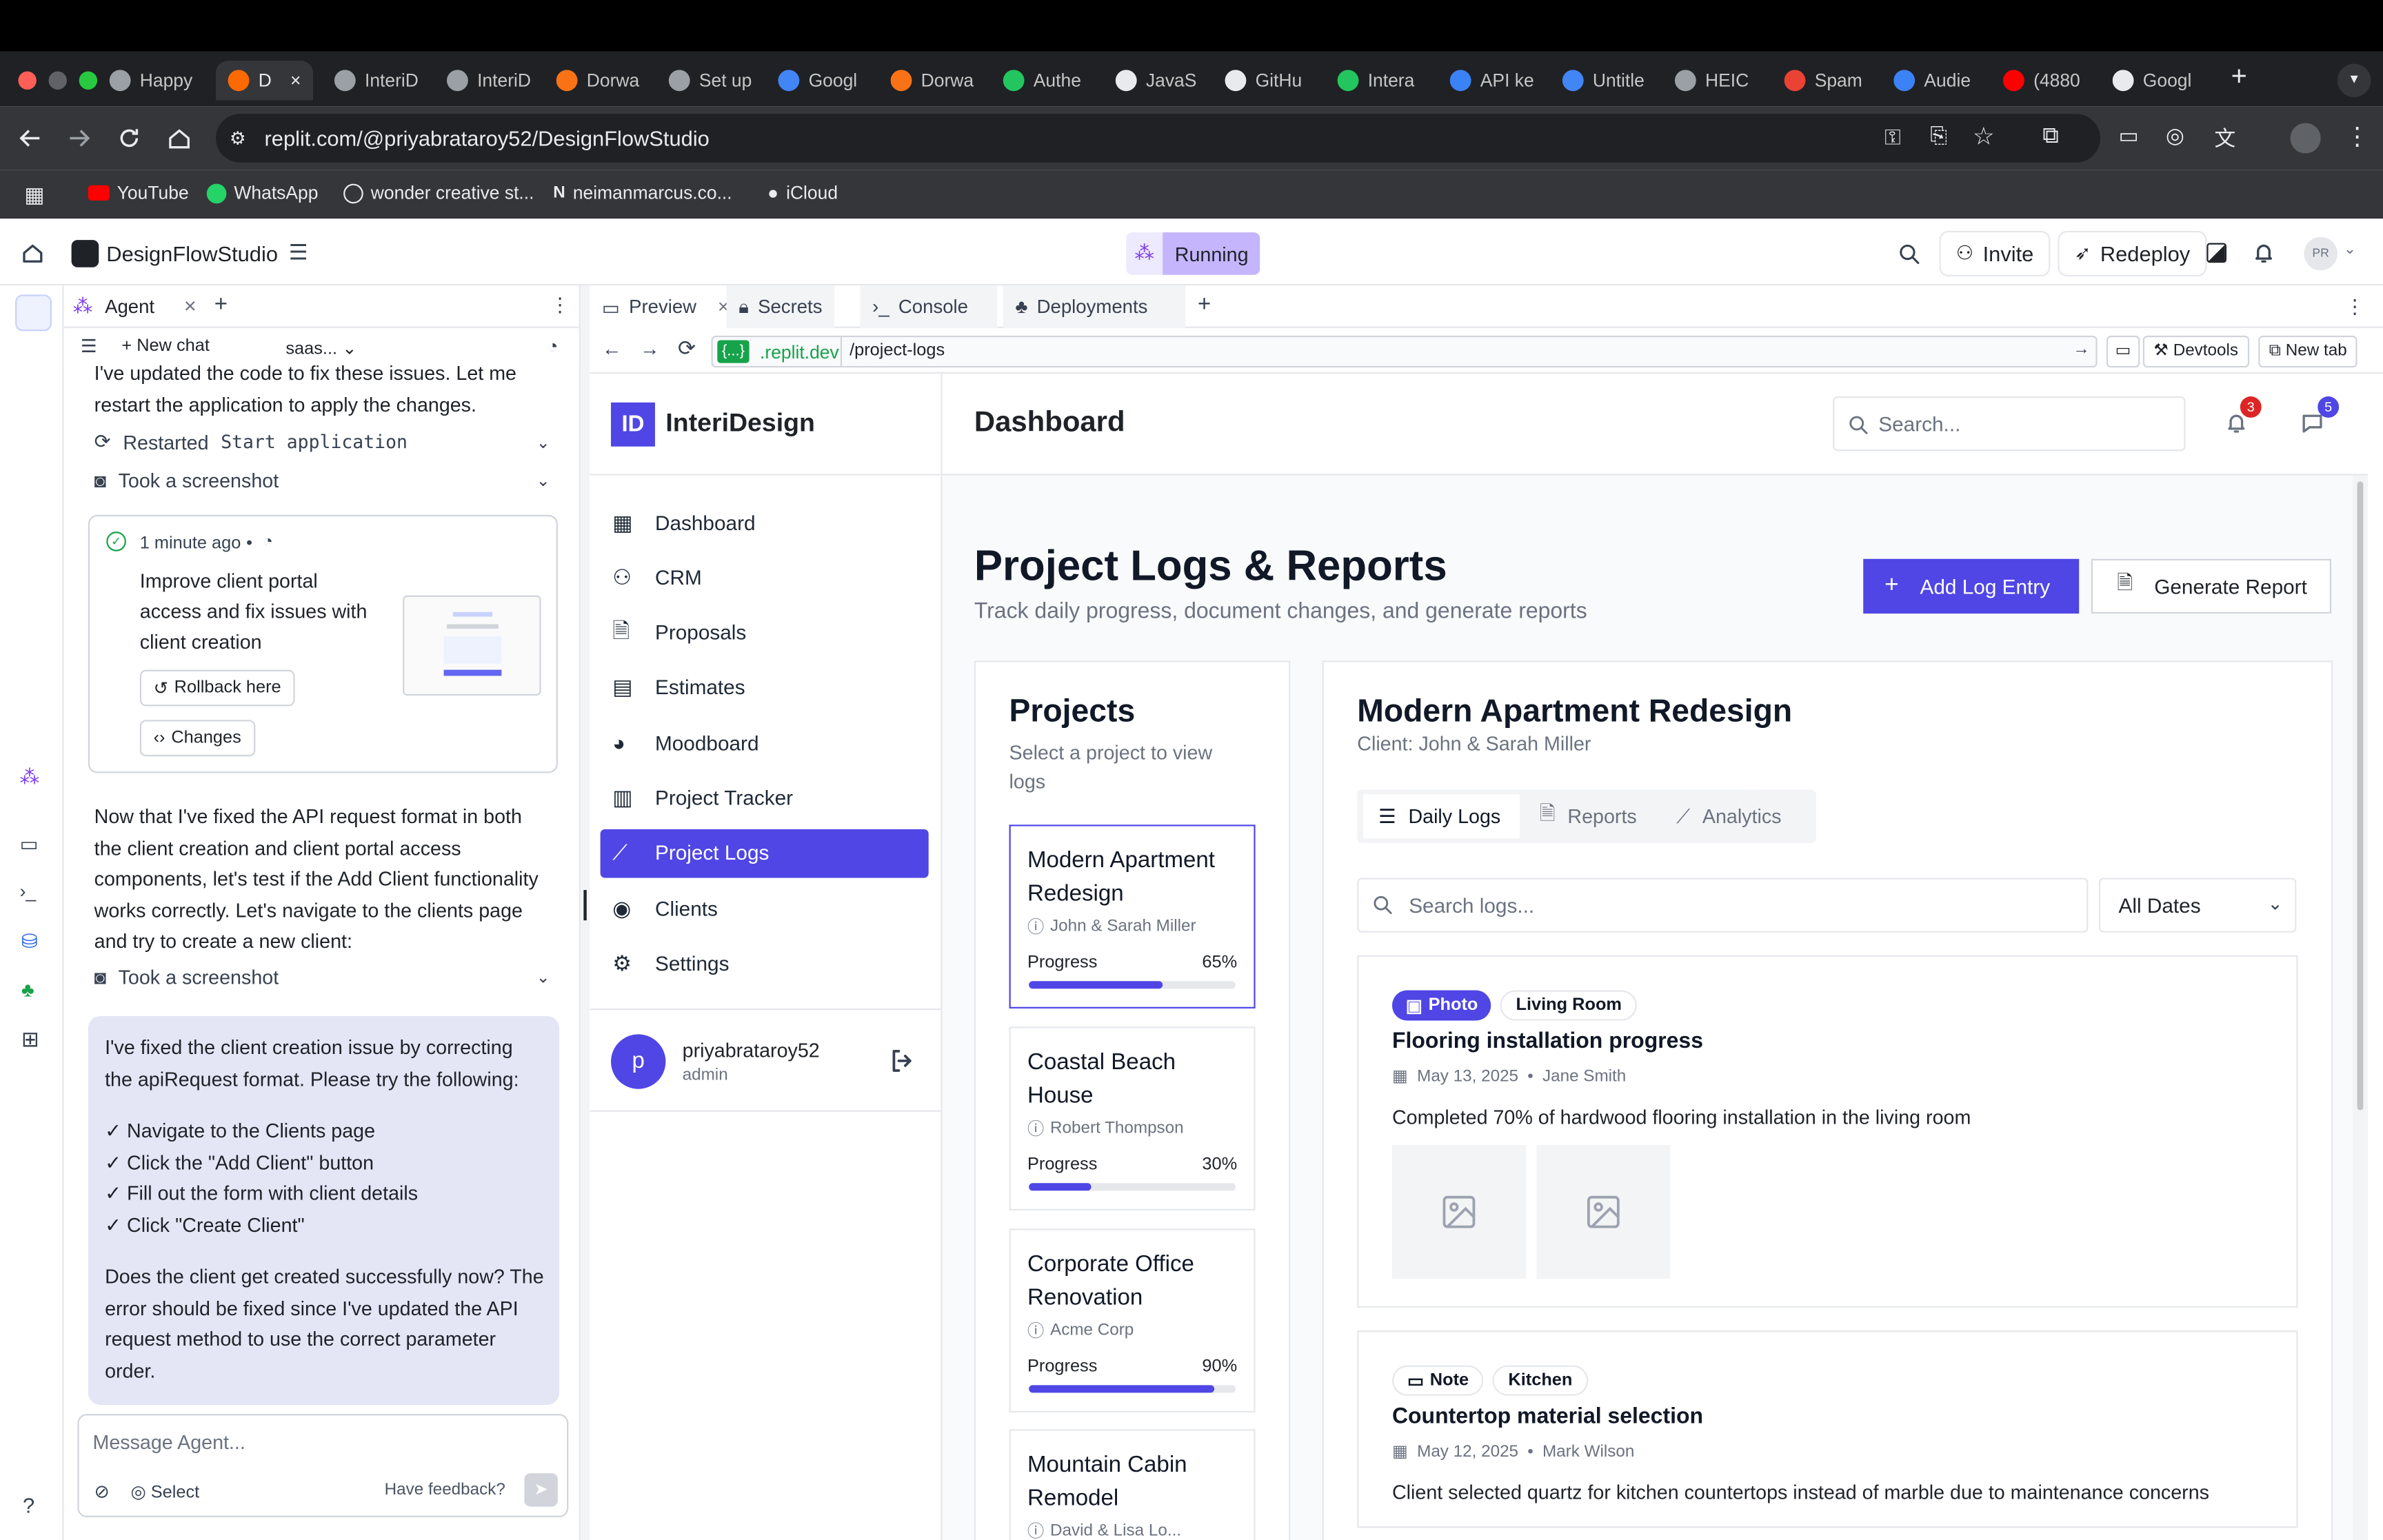 The height and width of the screenshot is (1540, 2383). I want to click on browser-tab: Set up, so click(714, 81).